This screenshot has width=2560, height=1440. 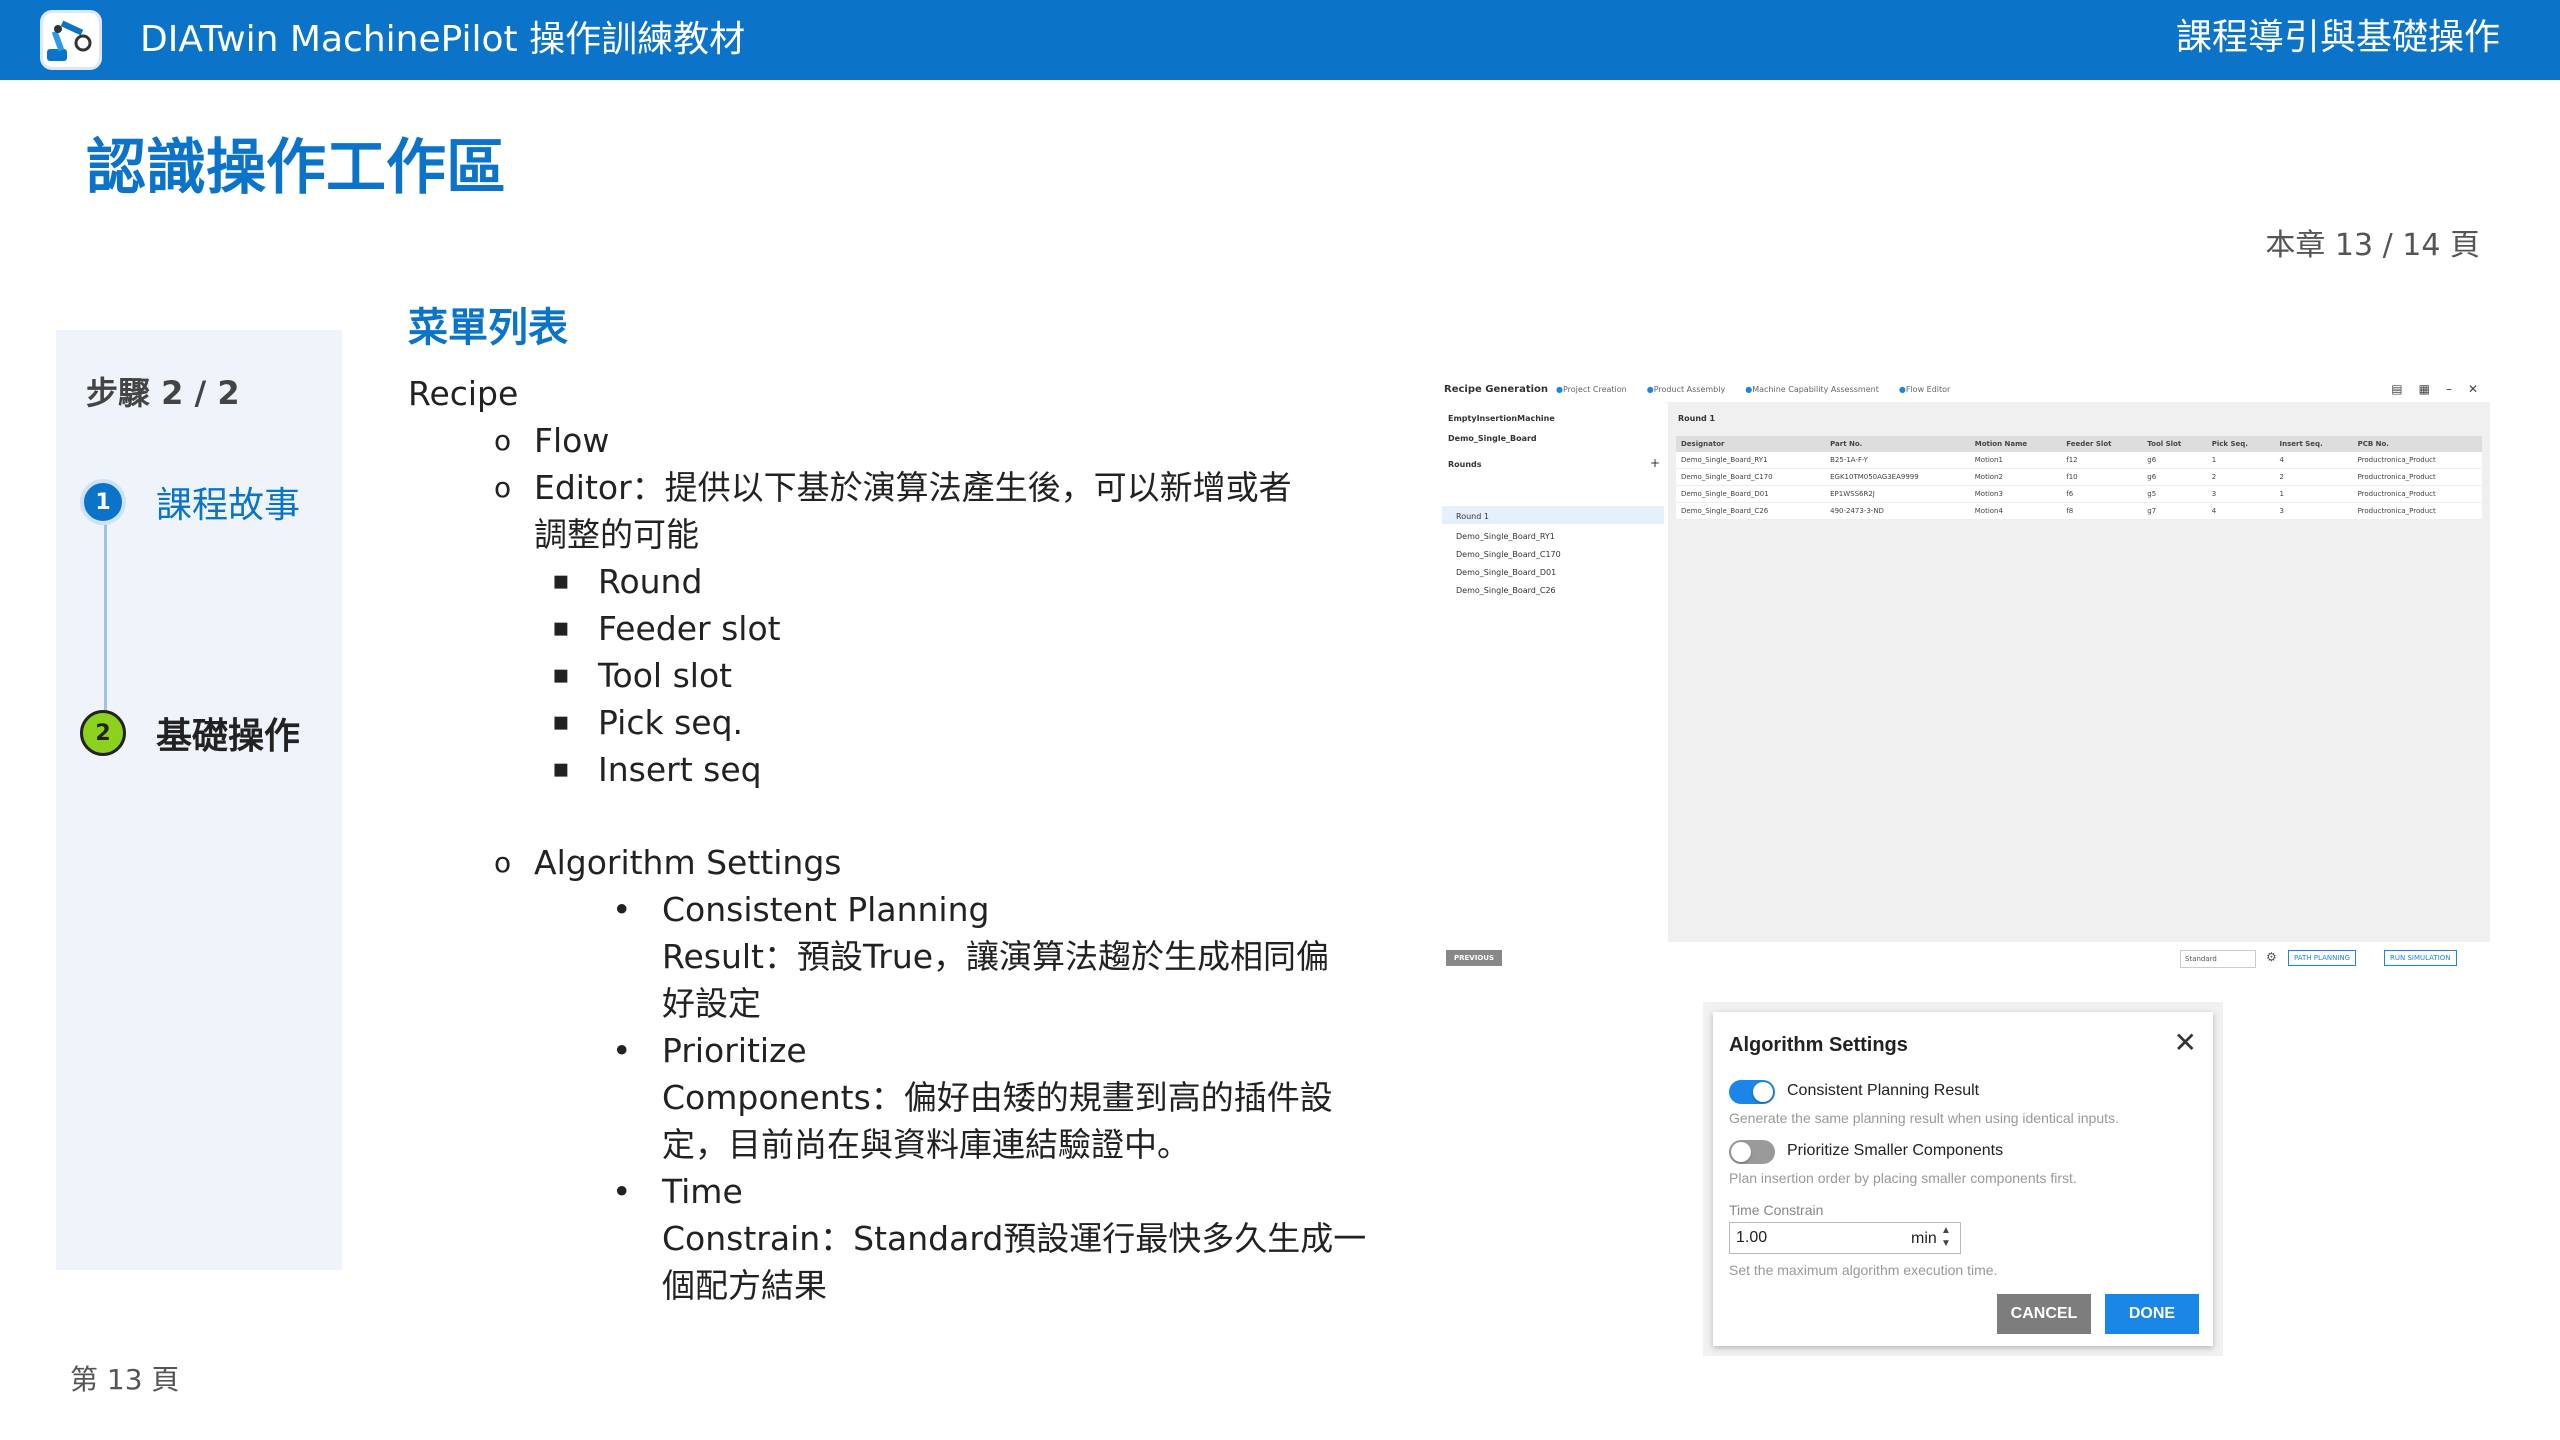 What do you see at coordinates (443, 39) in the screenshot?
I see `course-title: DIATwin MachinePilot 操作訓練教材` at bounding box center [443, 39].